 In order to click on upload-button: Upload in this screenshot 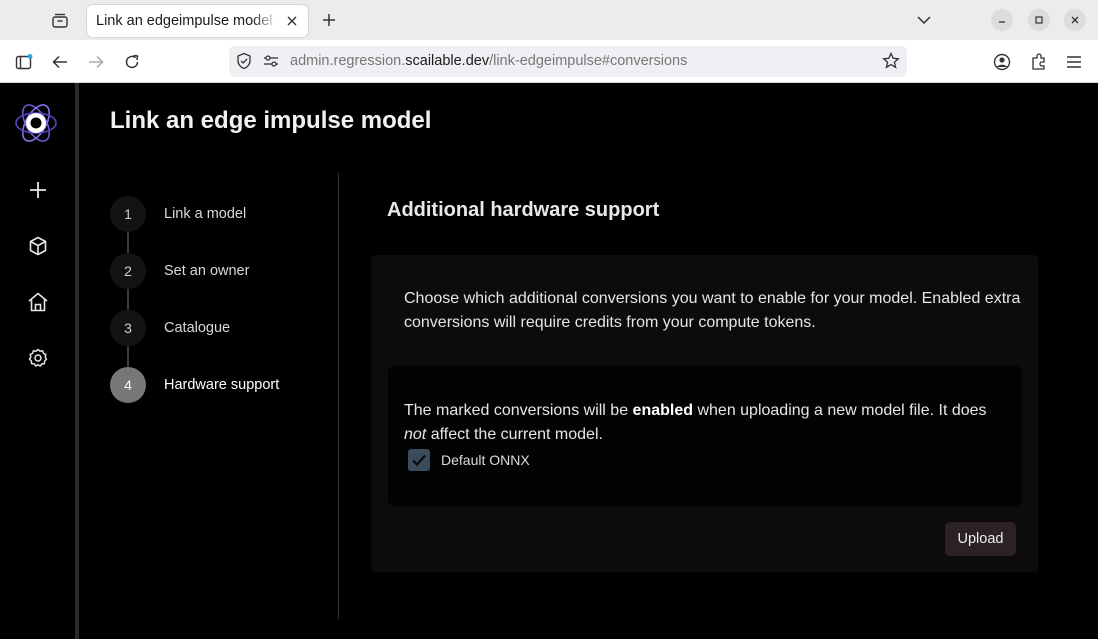, I will do `click(980, 539)`.